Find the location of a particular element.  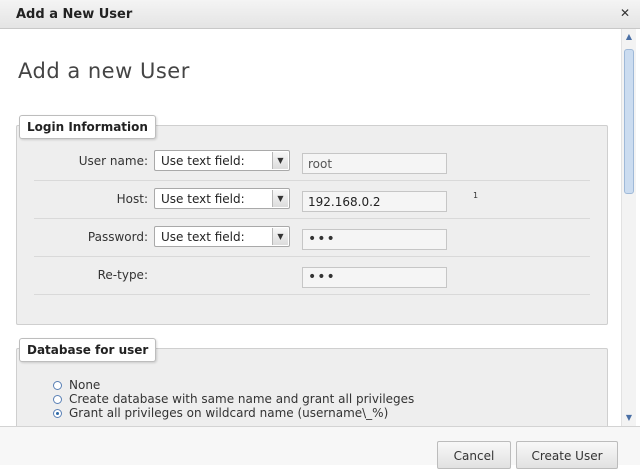

login-information-legend: Login Information is located at coordinates (87, 127).